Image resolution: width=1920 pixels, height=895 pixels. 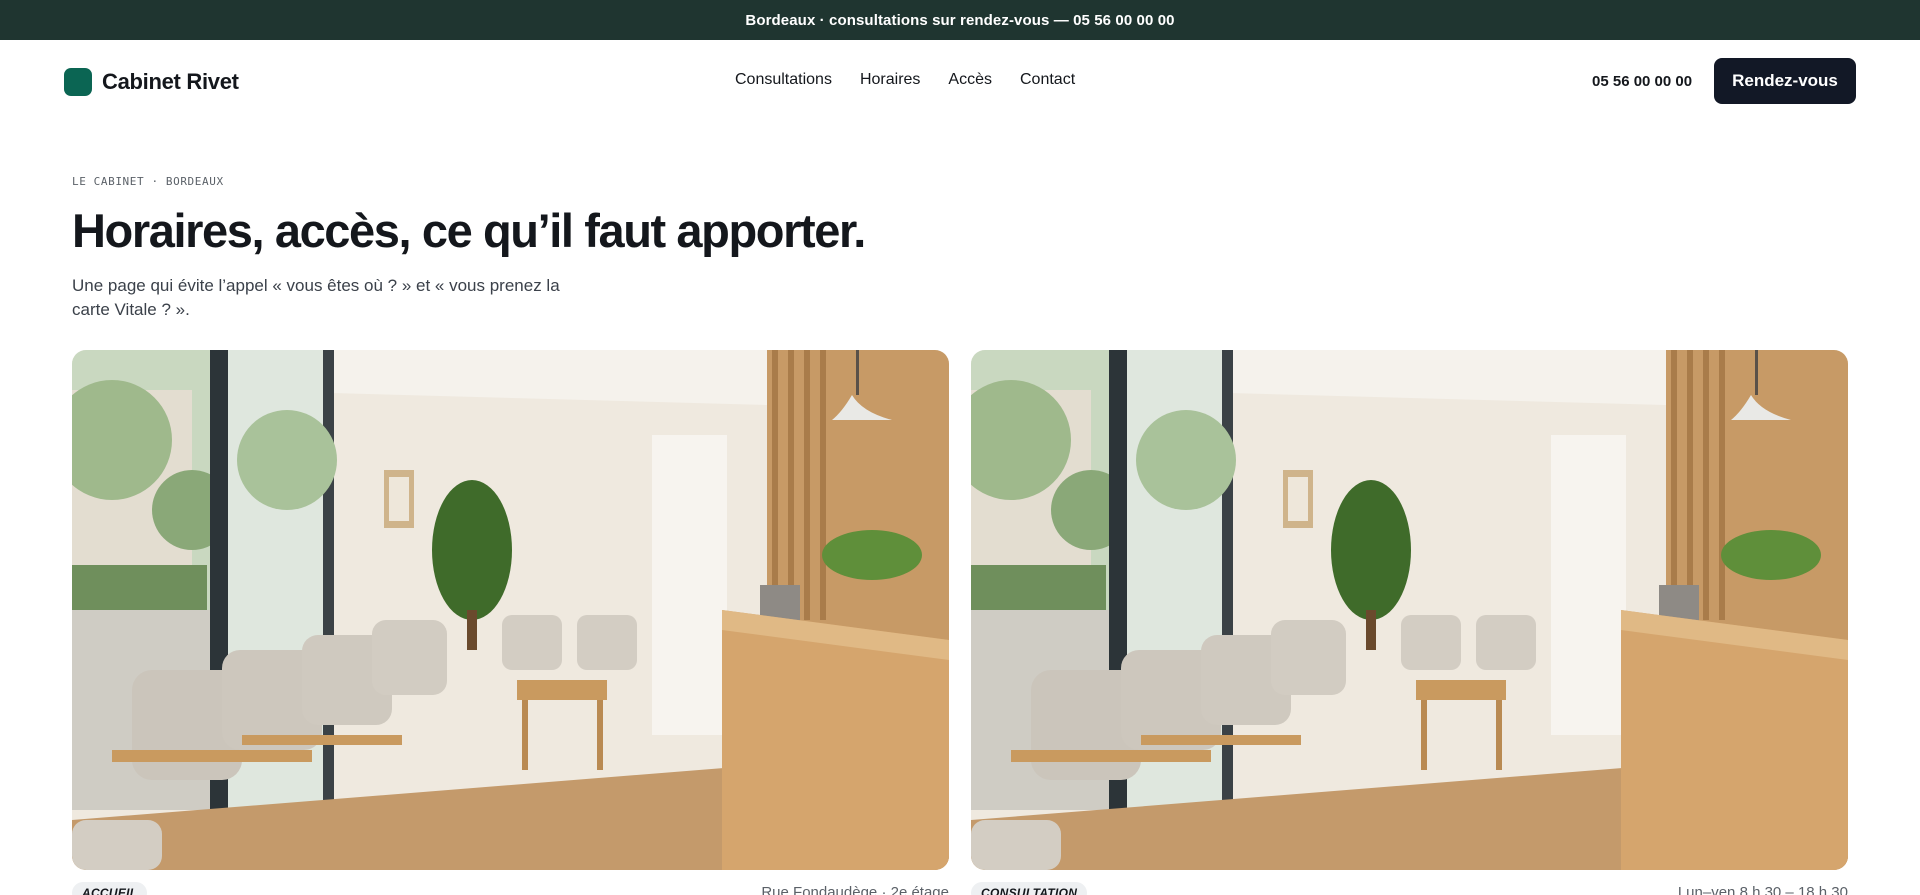 I want to click on page-title: Horaires, accès, ce qu’il faut apporter., so click(x=469, y=230).